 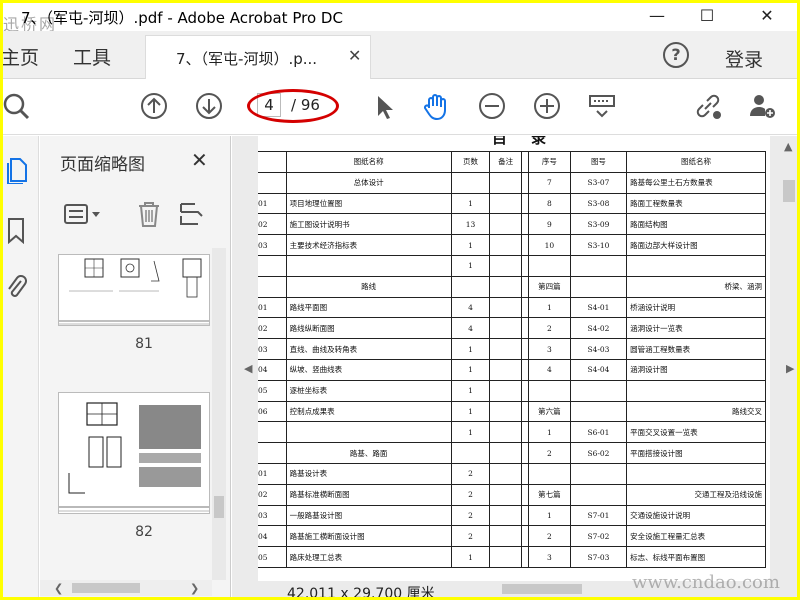 I want to click on zoom-out-icon, so click(x=492, y=106).